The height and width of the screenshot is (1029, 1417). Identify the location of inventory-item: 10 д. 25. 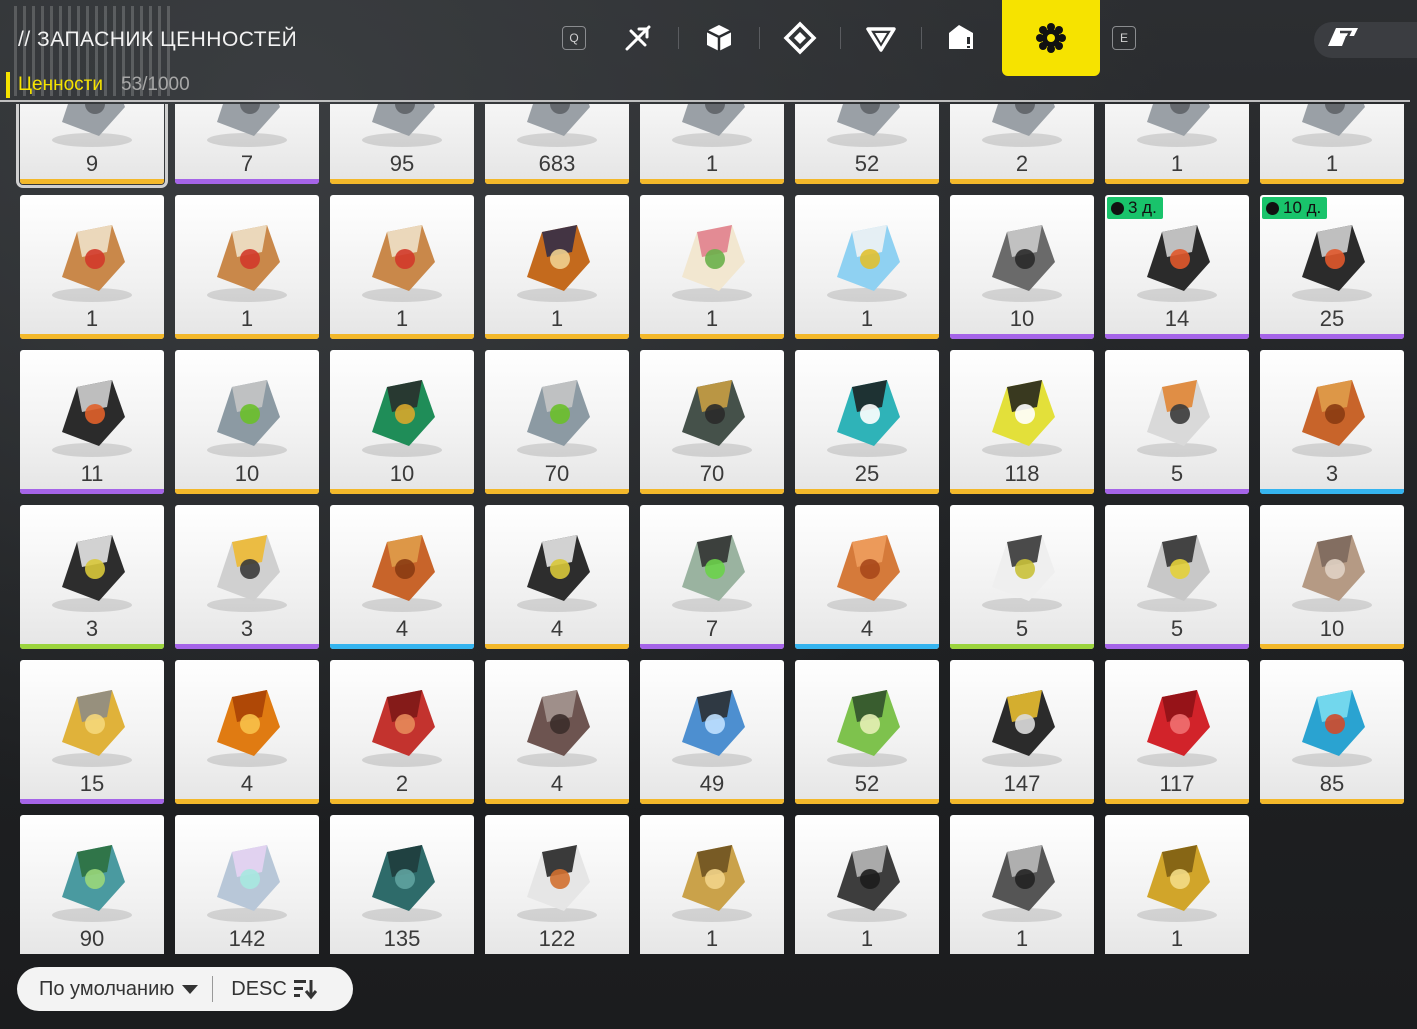
(1332, 267).